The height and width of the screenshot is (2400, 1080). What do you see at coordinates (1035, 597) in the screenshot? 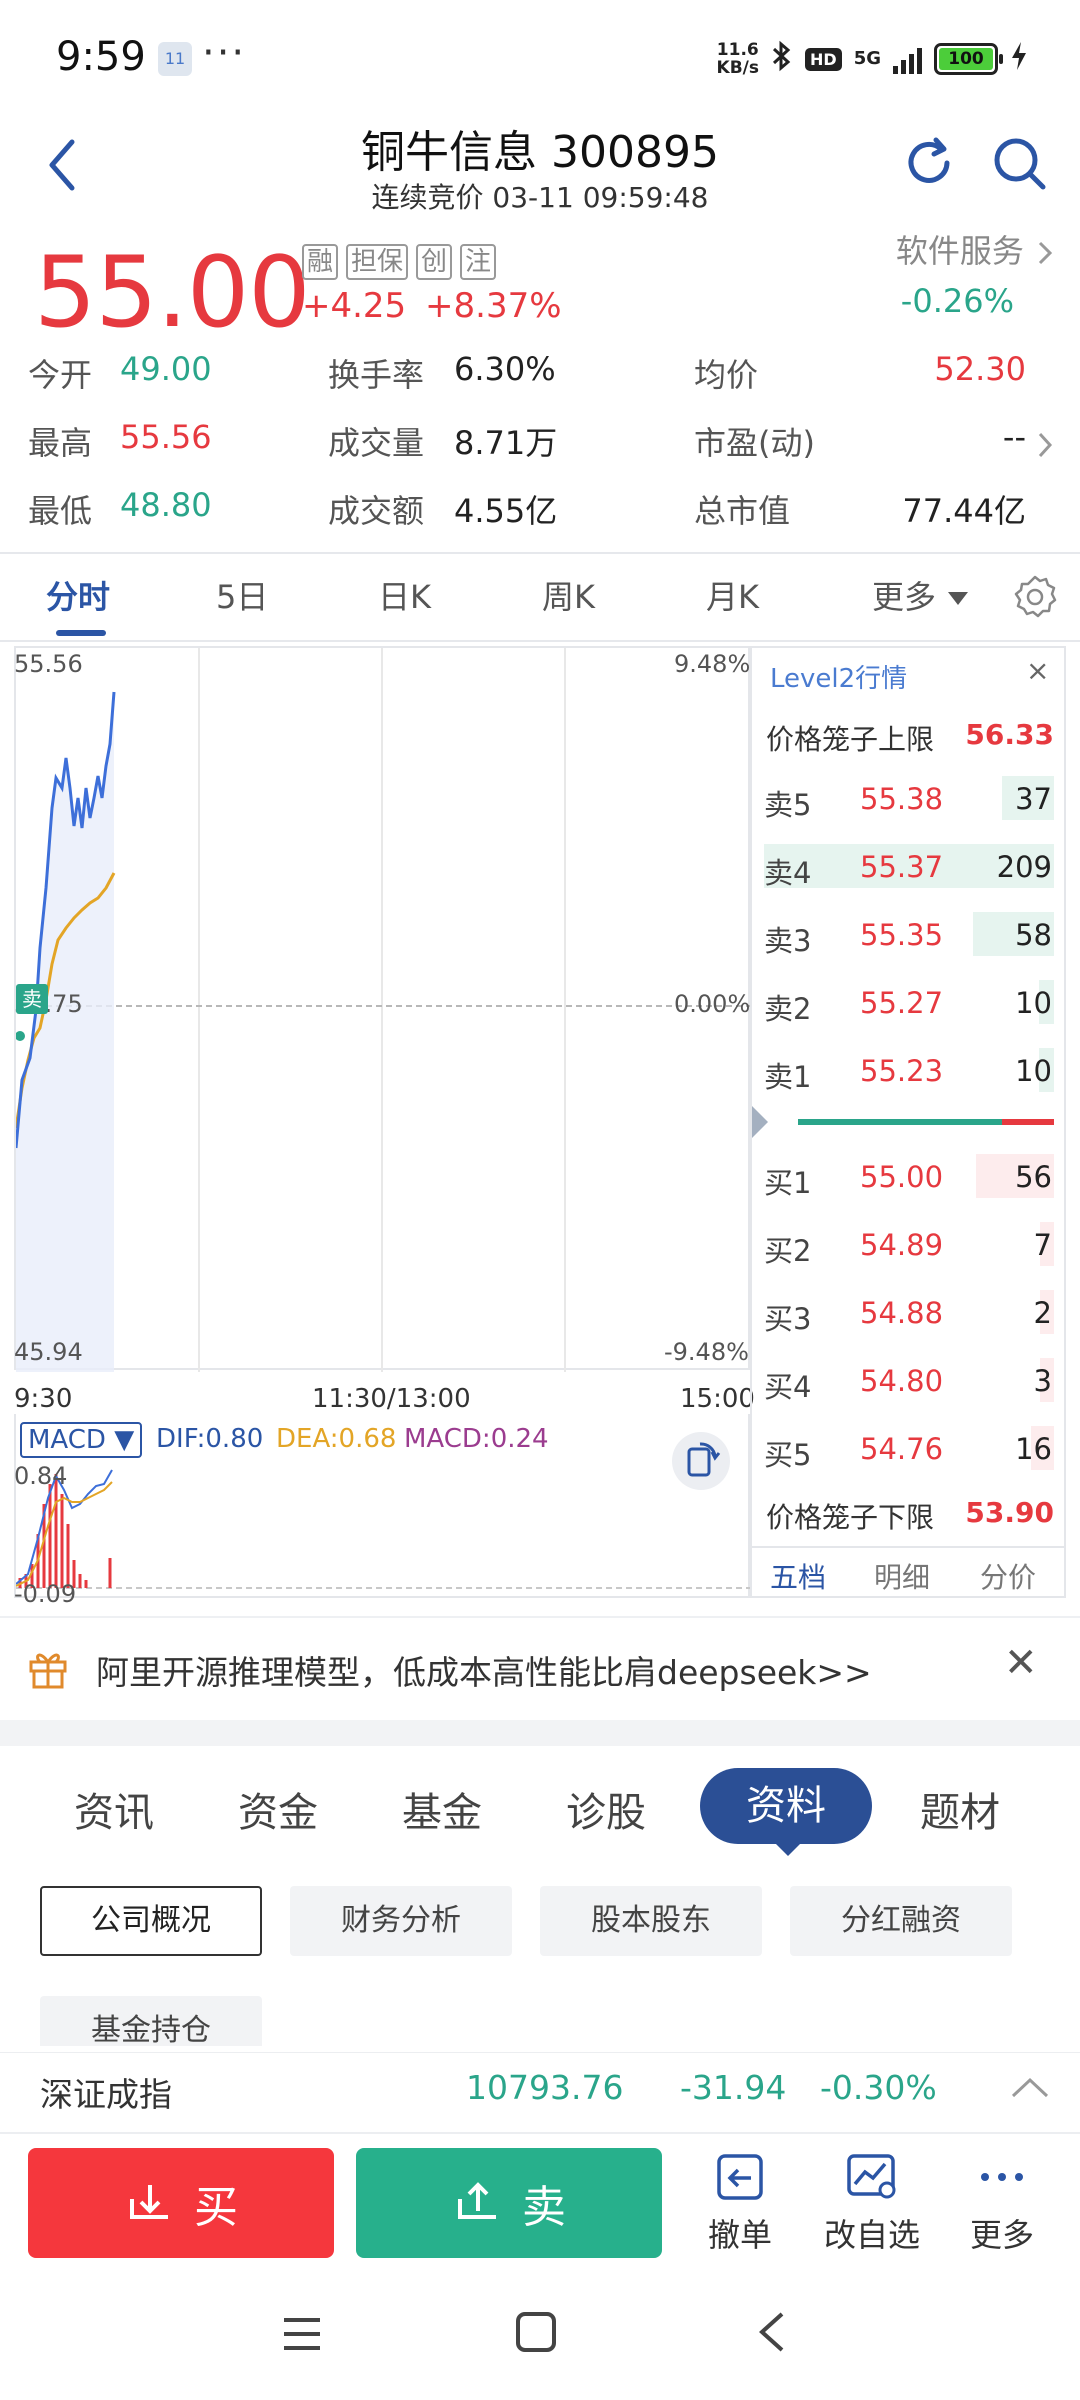
I see `gear-icon` at bounding box center [1035, 597].